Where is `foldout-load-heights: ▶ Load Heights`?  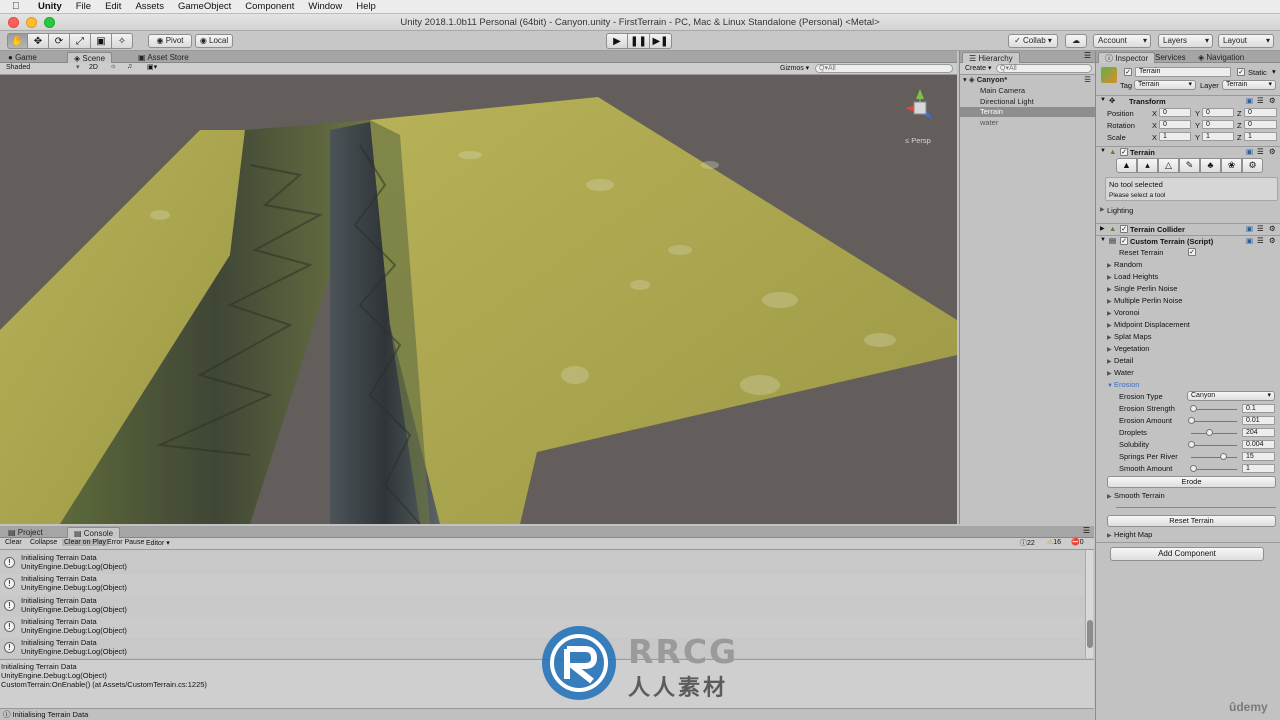 foldout-load-heights: ▶ Load Heights is located at coordinates (1132, 276).